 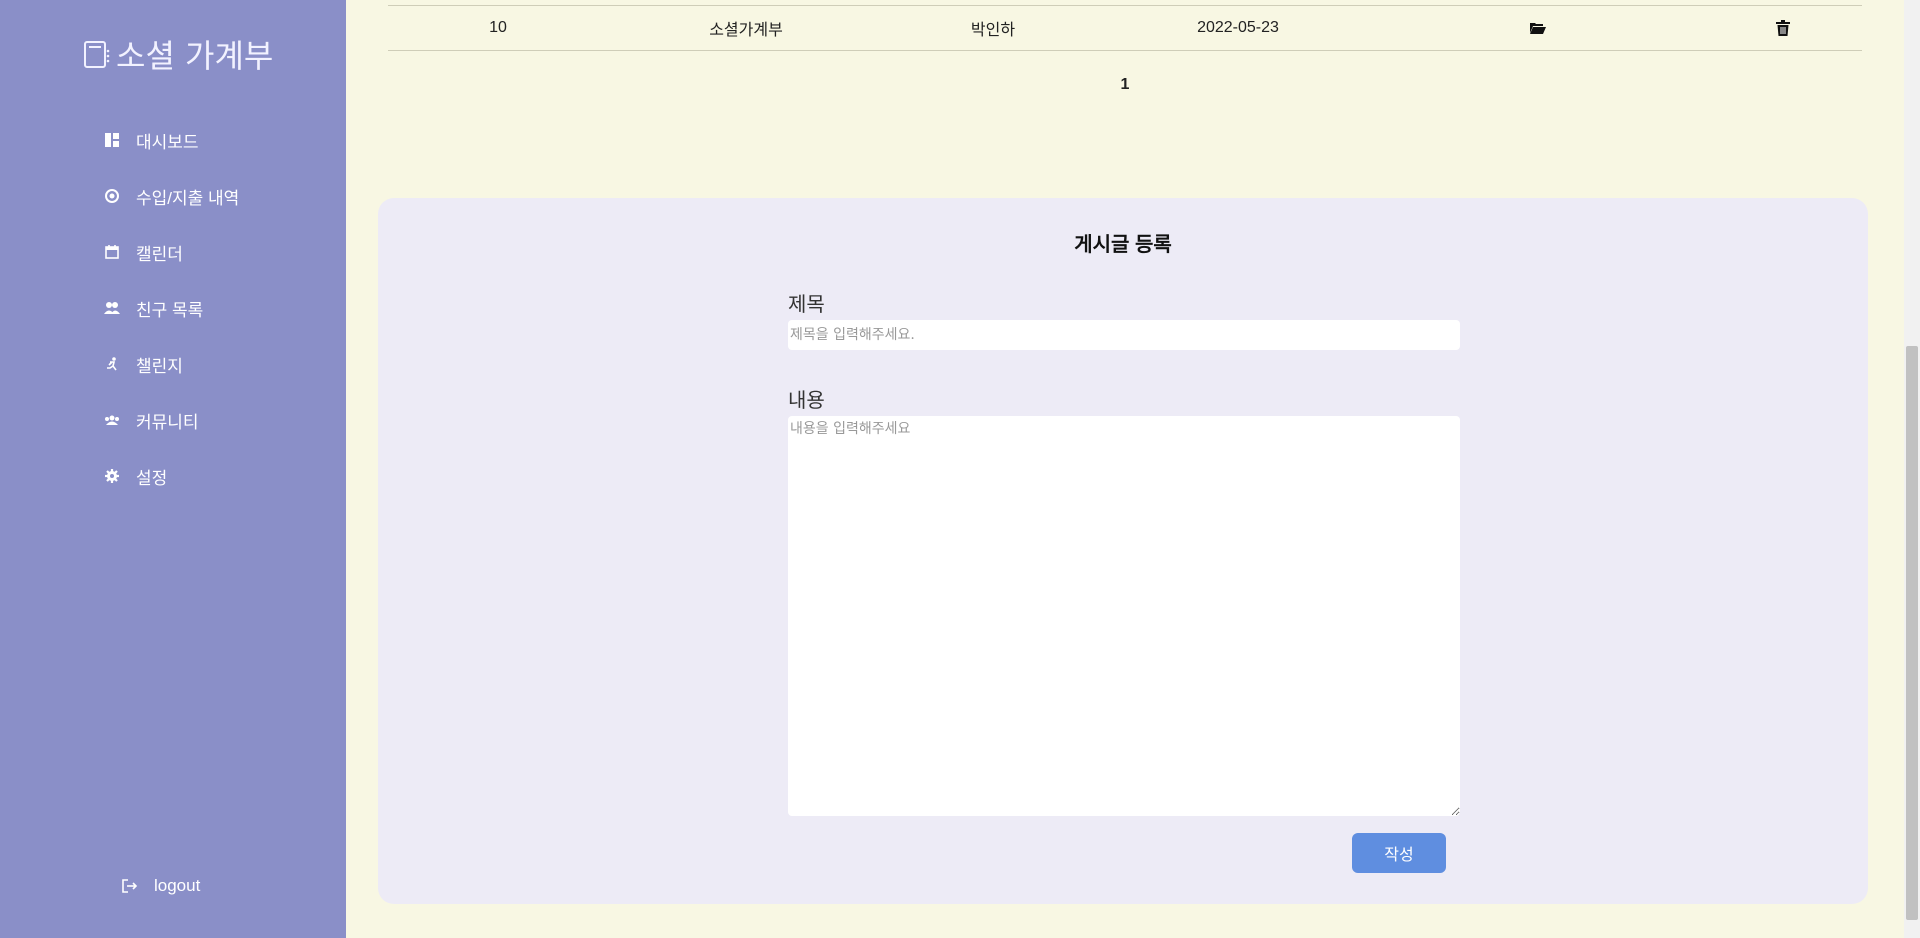 I want to click on coin-icon, so click(x=112, y=196).